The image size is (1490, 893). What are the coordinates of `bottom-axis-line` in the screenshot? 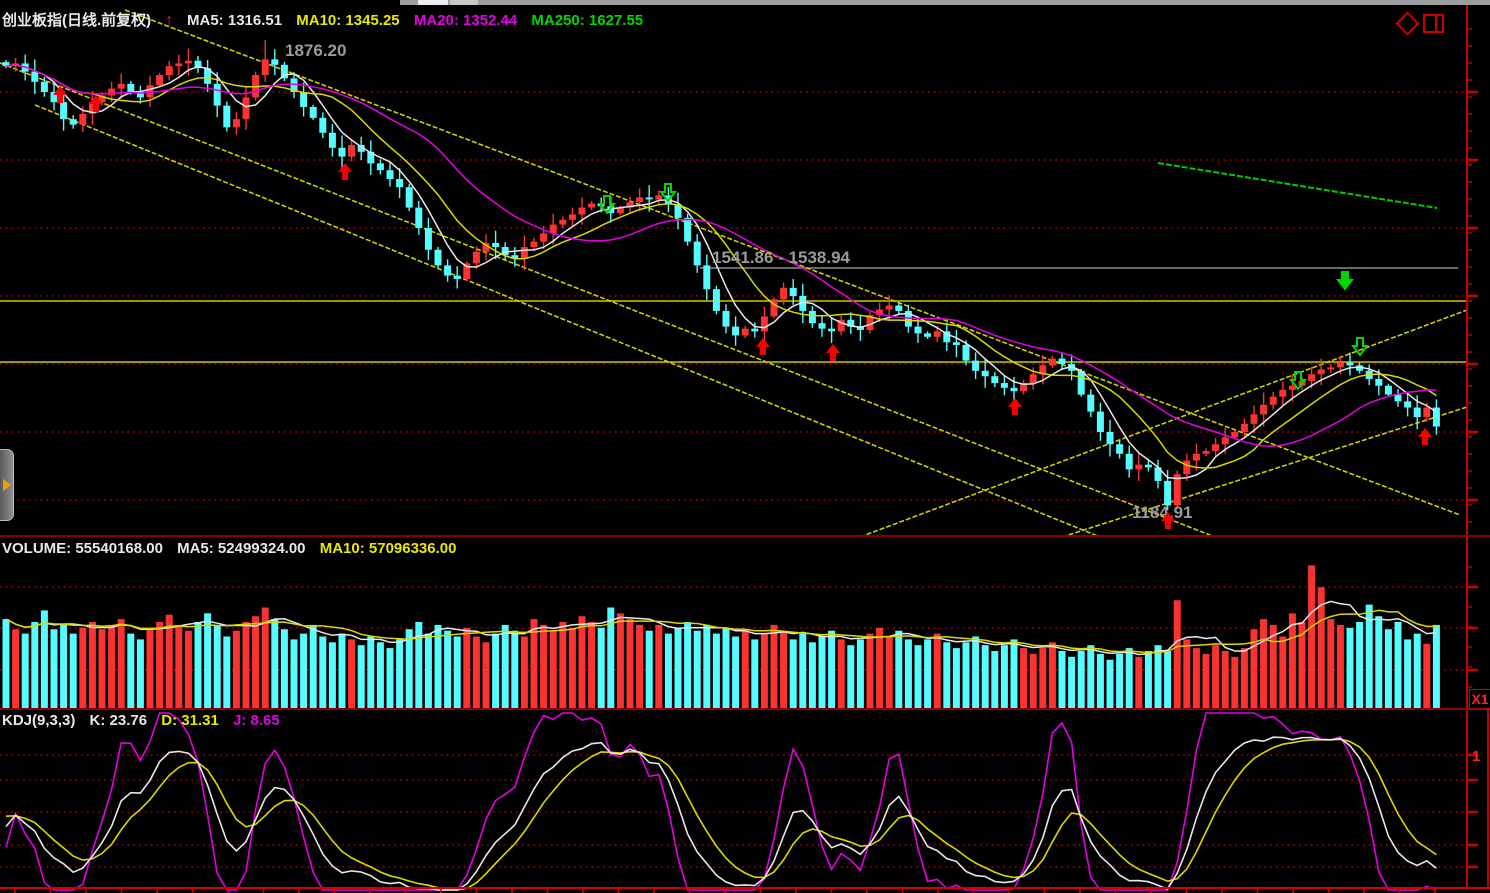 It's located at (745, 888).